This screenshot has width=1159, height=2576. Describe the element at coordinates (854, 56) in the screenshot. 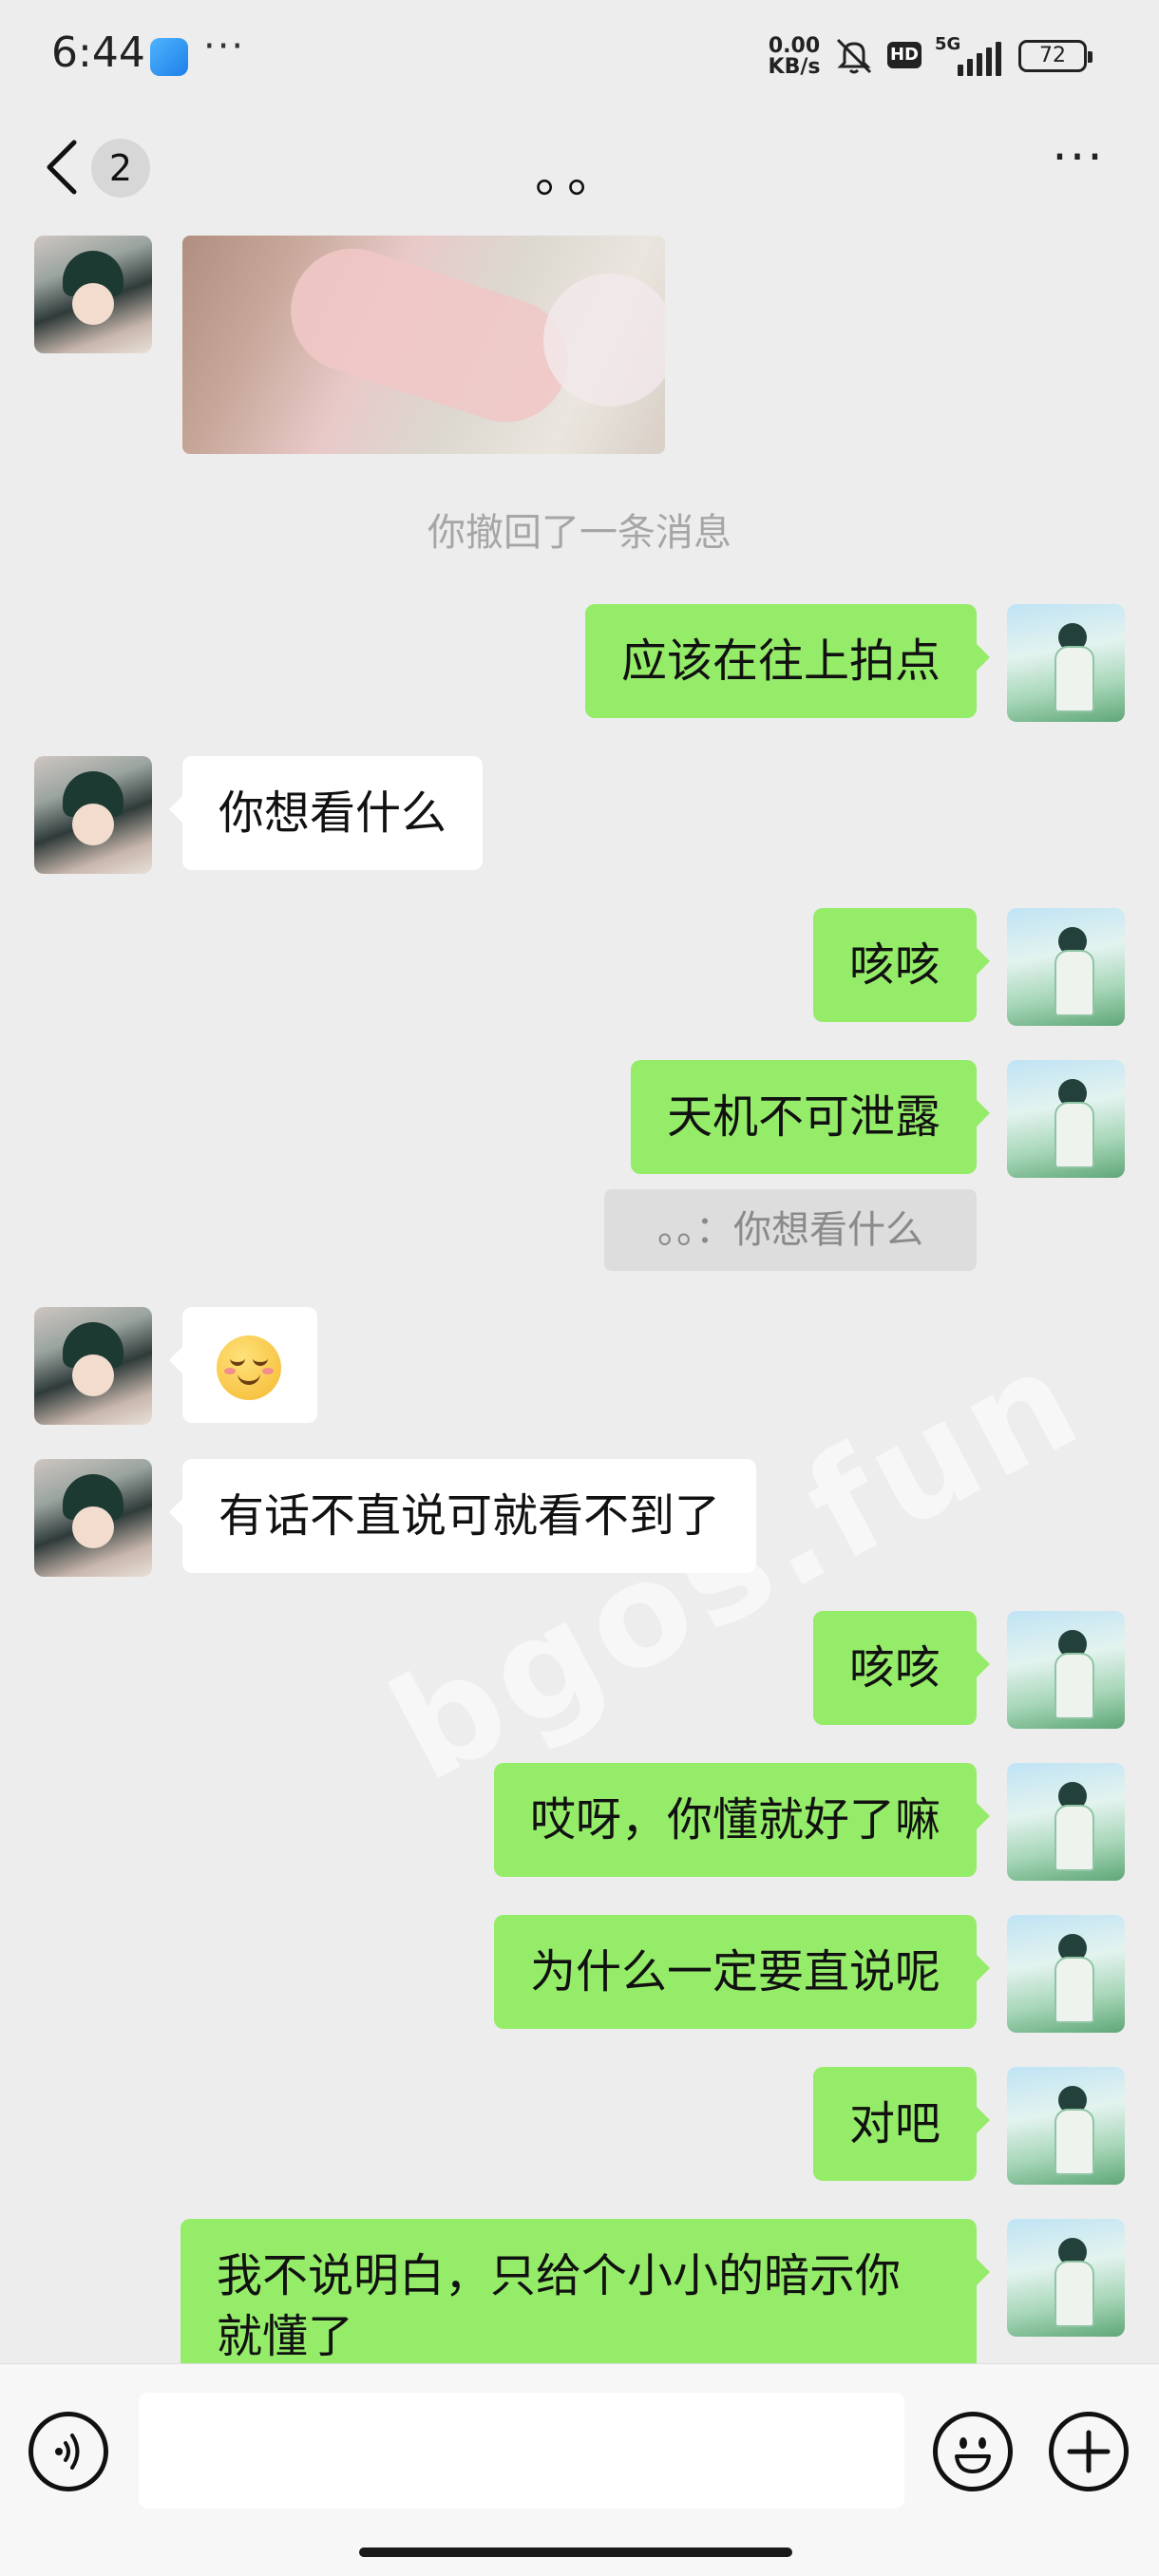

I see `mute-icon` at that location.